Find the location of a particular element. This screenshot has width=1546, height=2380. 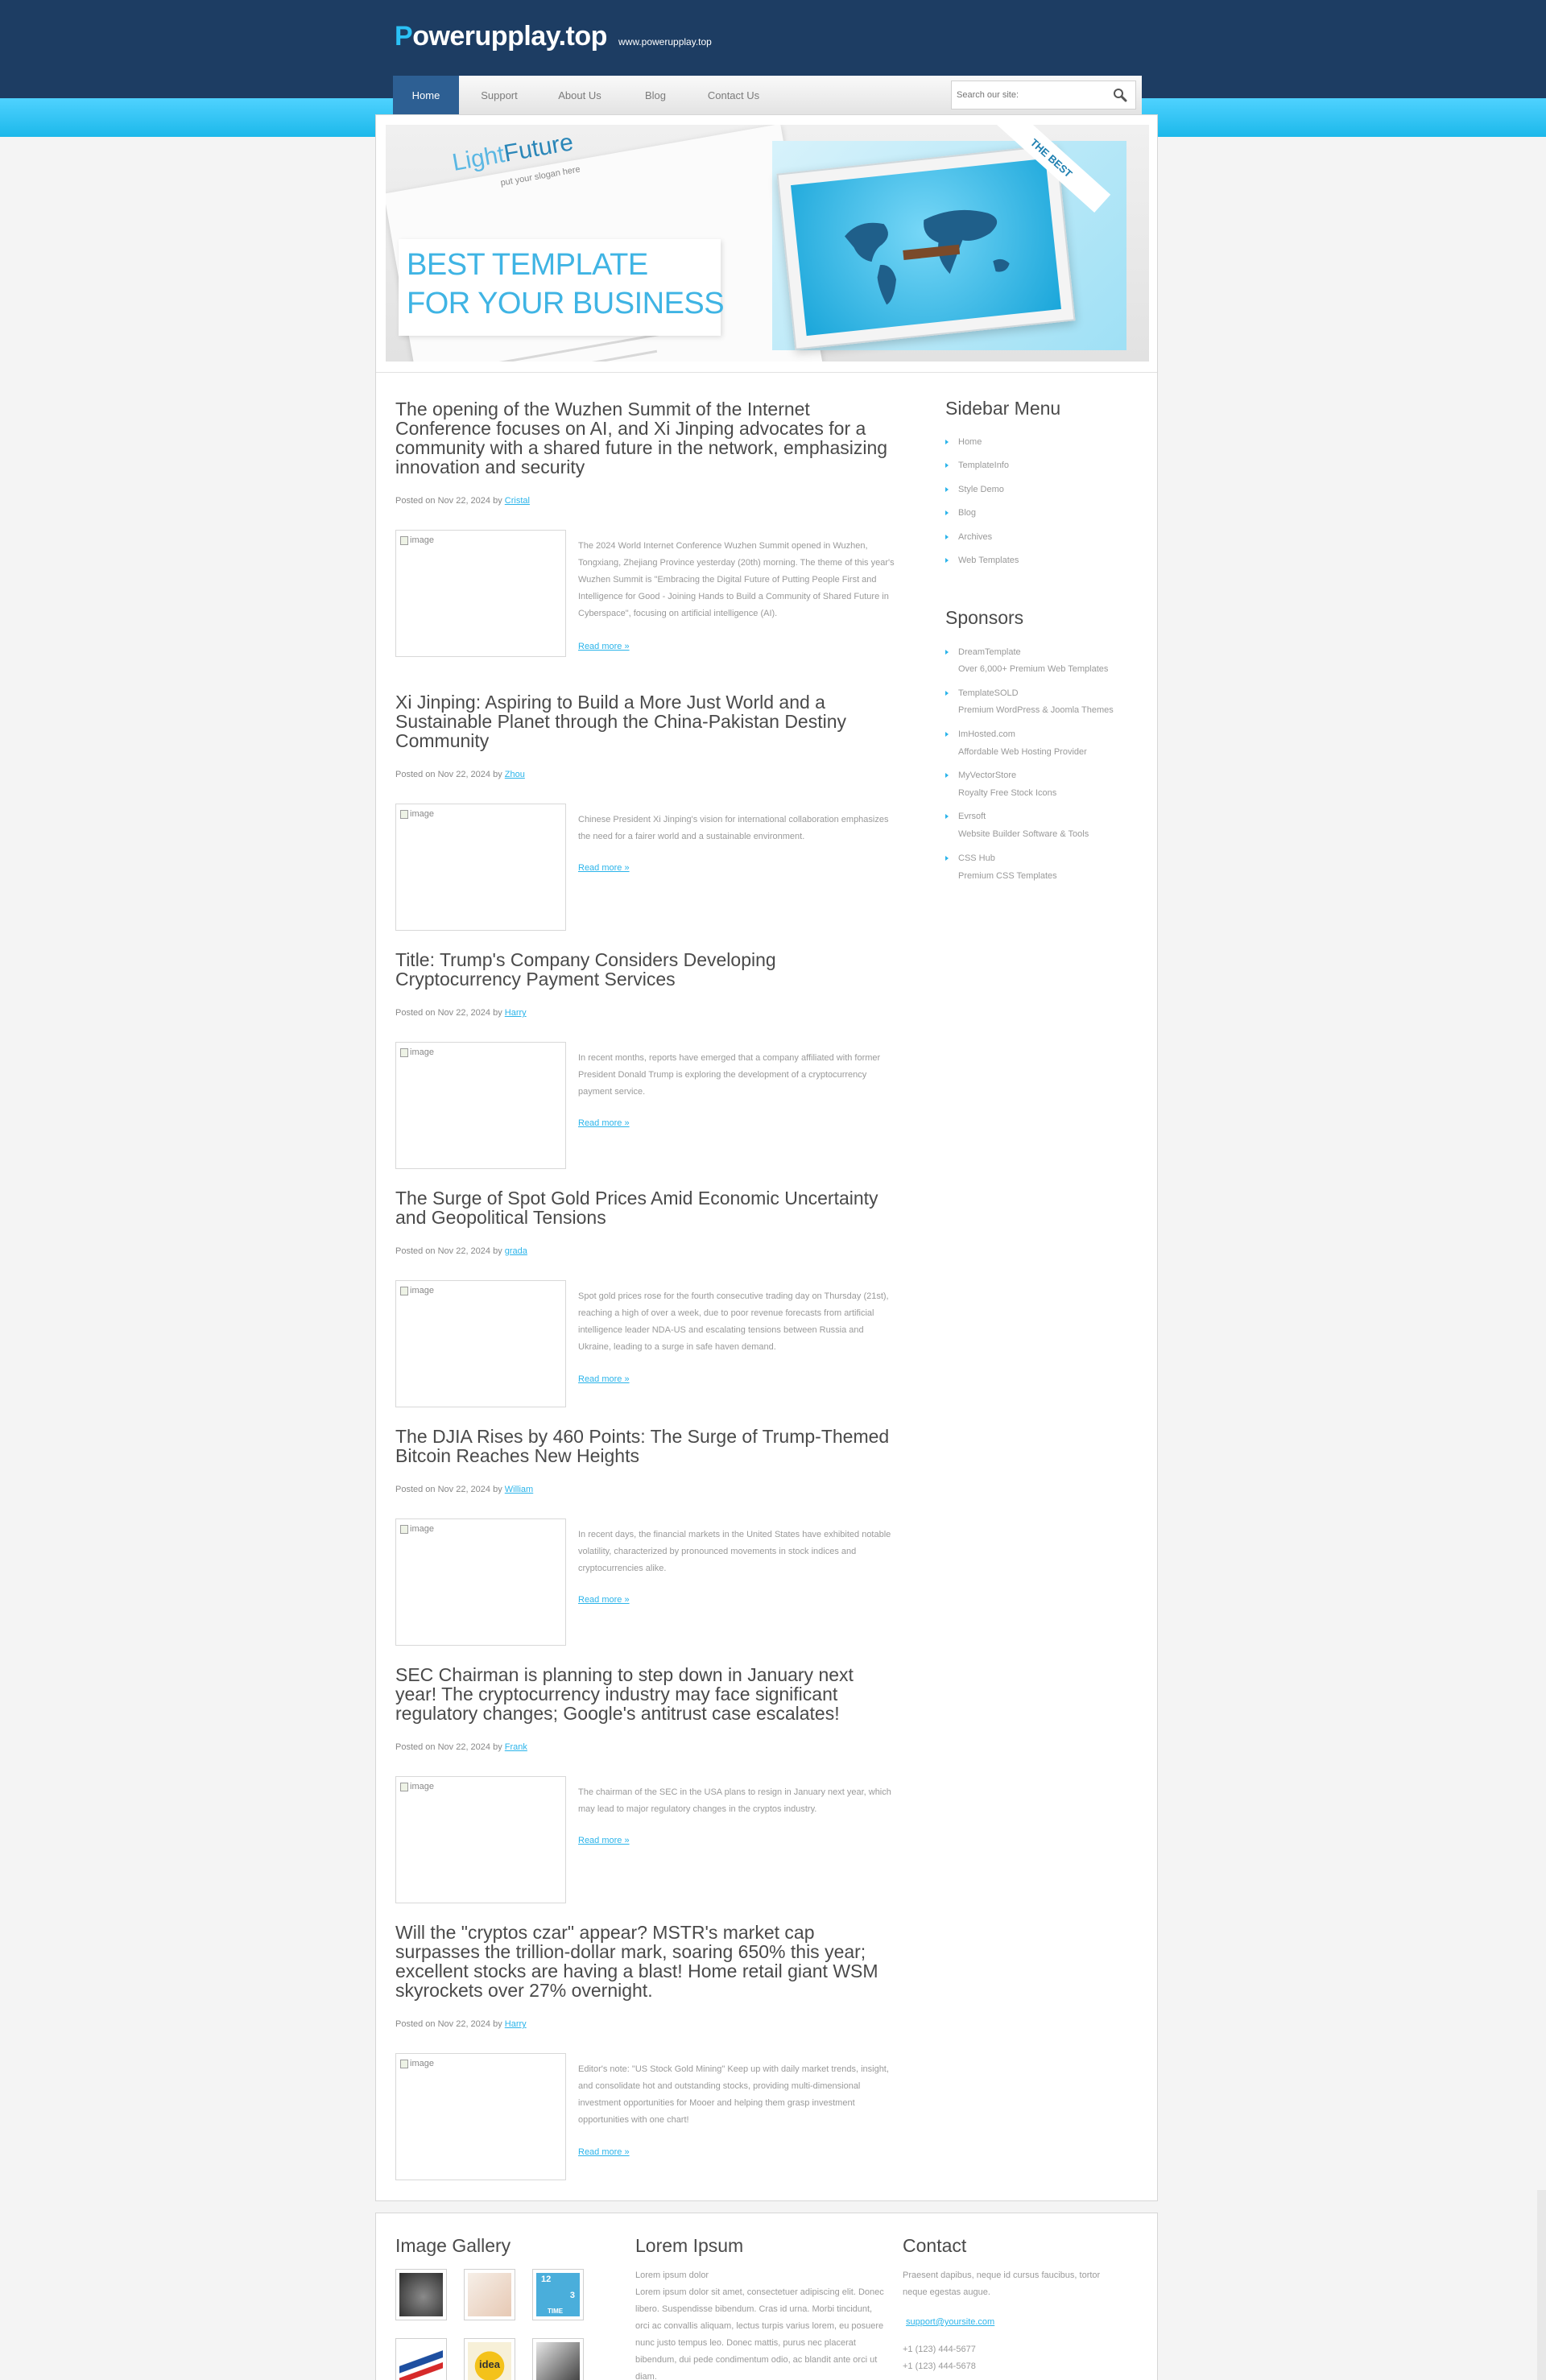

search-box is located at coordinates (1043, 95).